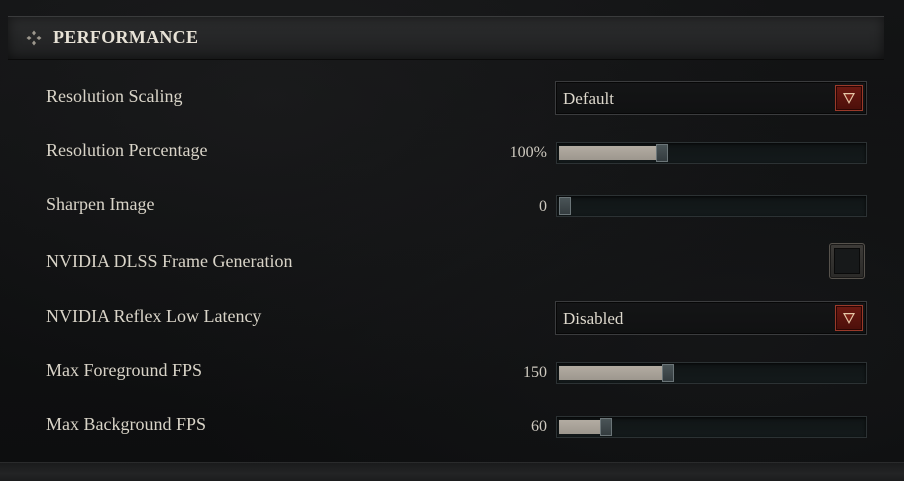 This screenshot has height=481, width=904. I want to click on max-background-fps-value: 60, so click(539, 426).